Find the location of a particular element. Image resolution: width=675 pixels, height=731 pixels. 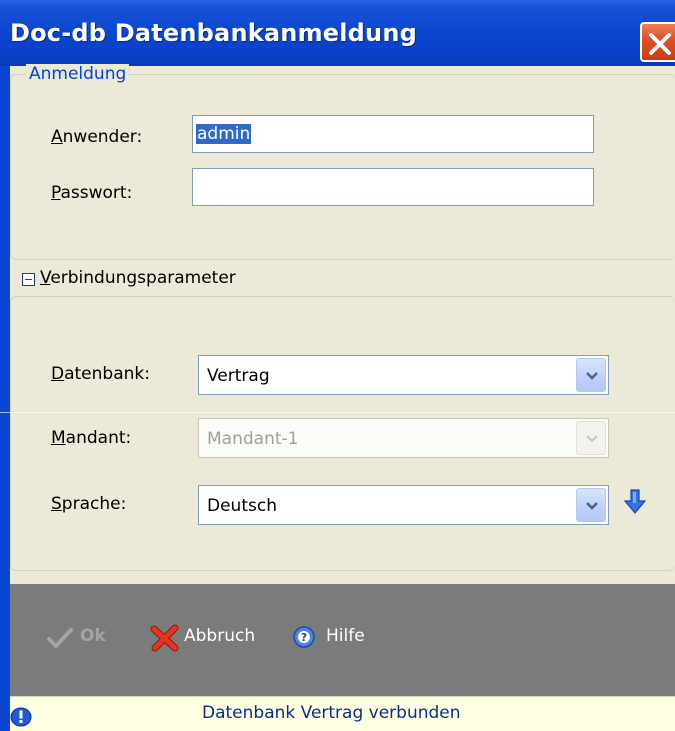

password-label: Passwort: is located at coordinates (92, 193).